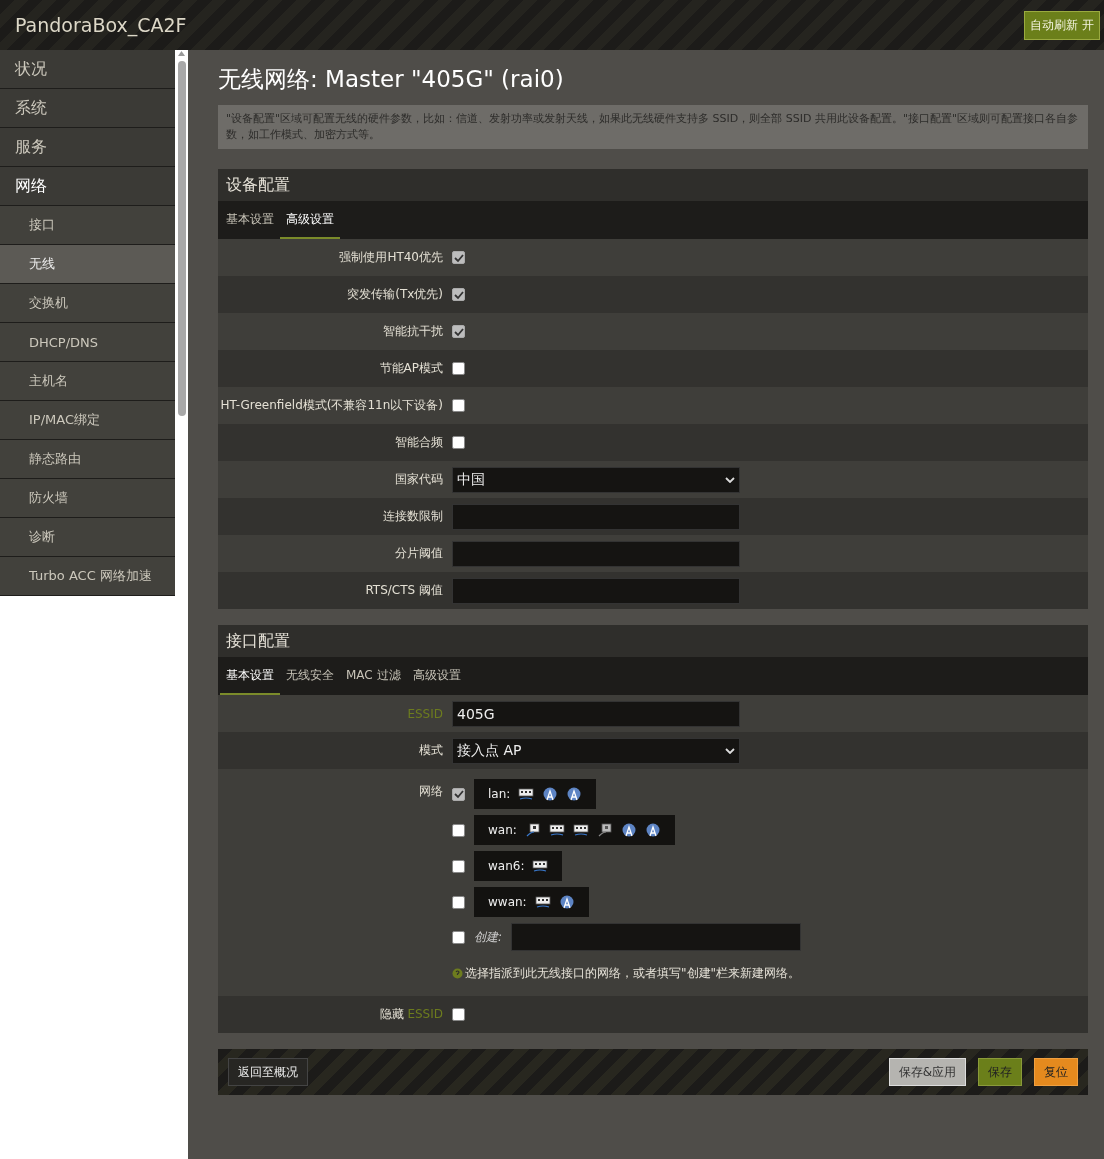 The height and width of the screenshot is (1159, 1104). What do you see at coordinates (87, 420) in the screenshot?
I see `sidebar-subitem: IP/MAC绑定` at bounding box center [87, 420].